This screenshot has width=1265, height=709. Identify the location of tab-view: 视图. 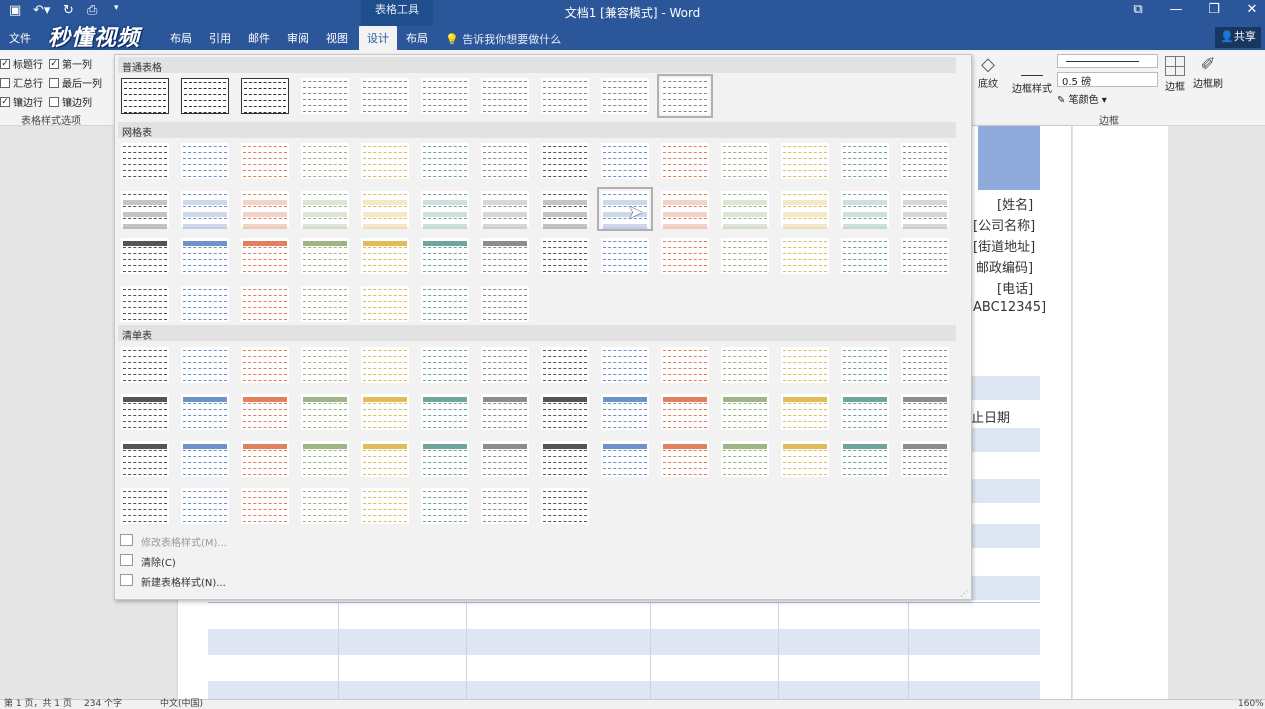
(337, 38).